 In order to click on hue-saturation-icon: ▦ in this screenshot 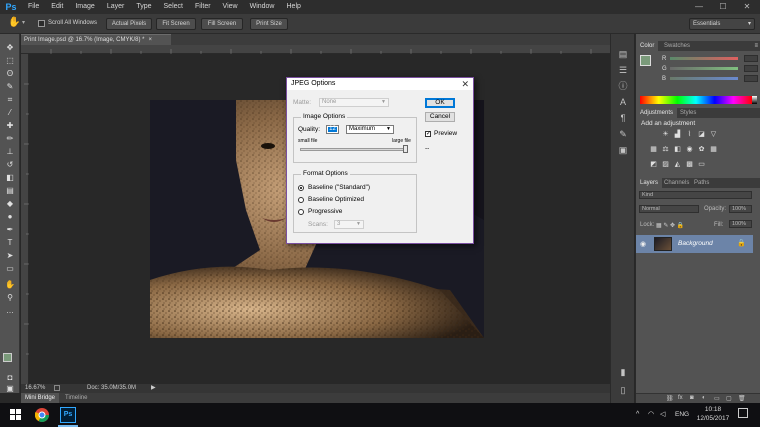, I will do `click(653, 150)`.